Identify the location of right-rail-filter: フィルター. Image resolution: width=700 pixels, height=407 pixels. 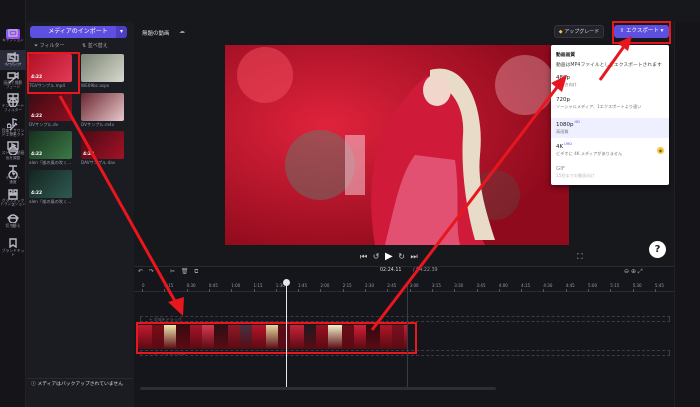
(13, 105).